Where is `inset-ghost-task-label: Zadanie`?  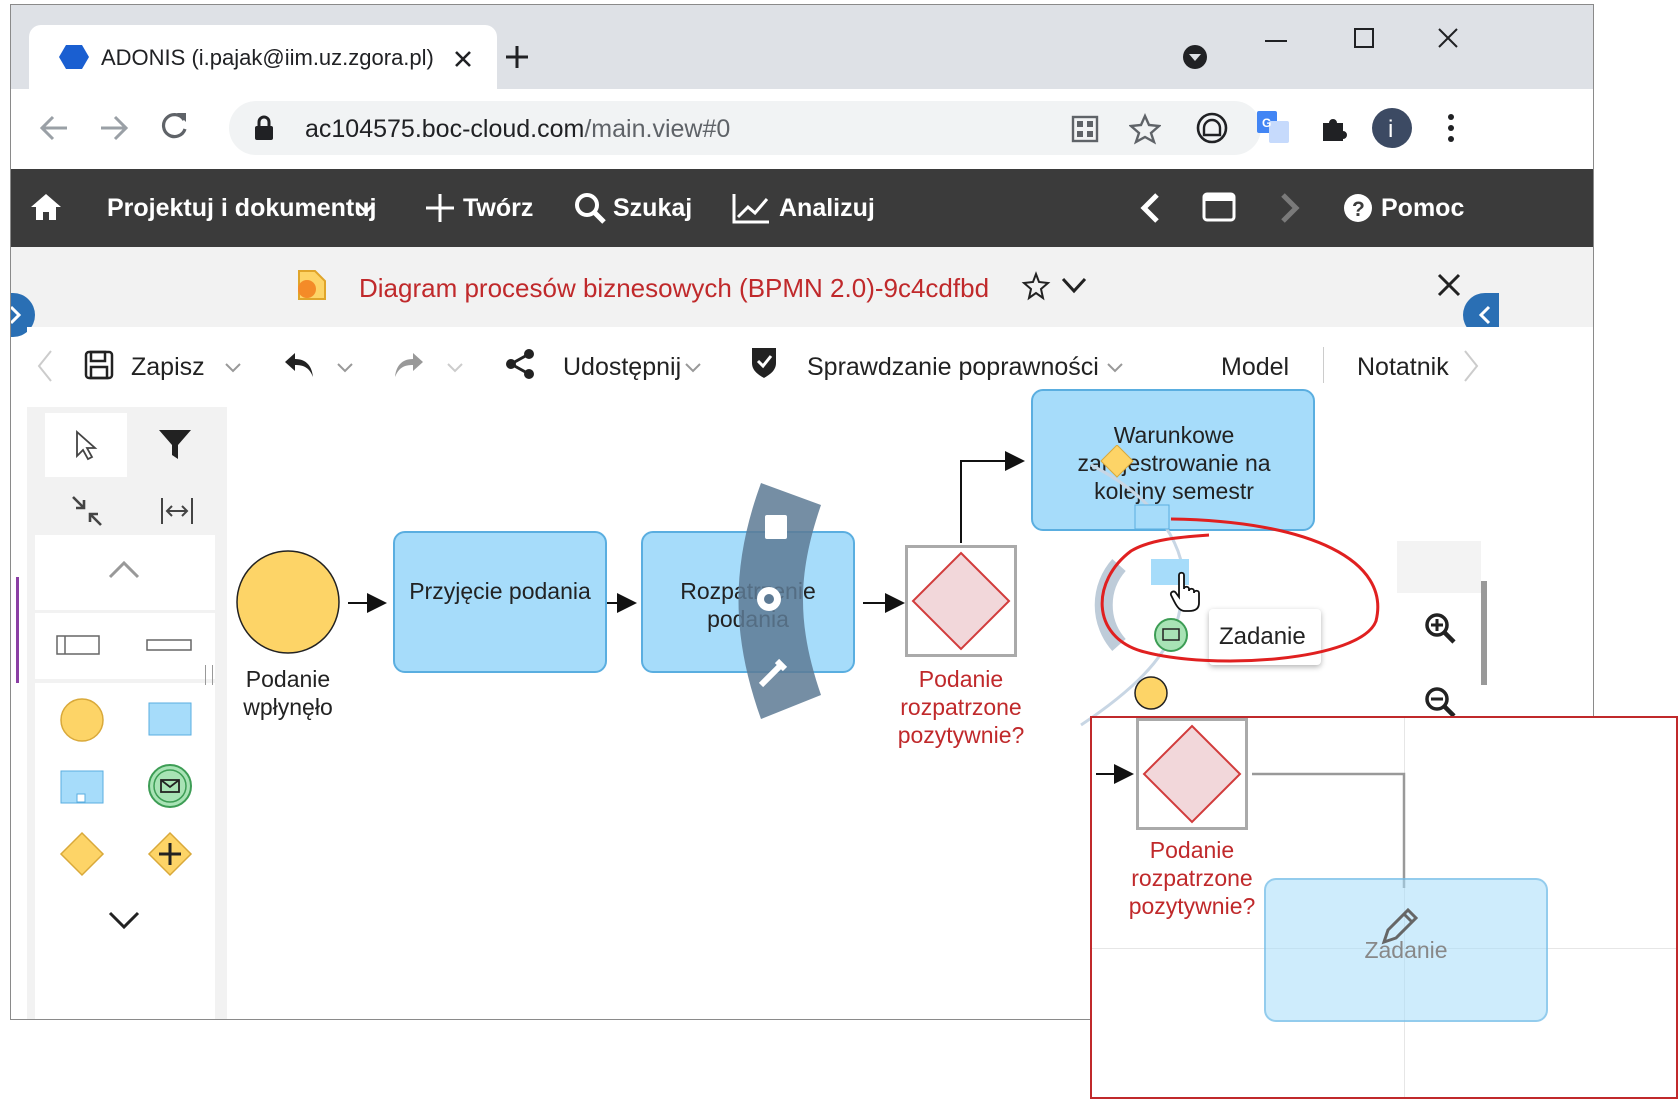
inset-ghost-task-label: Zadanie is located at coordinates (1406, 950).